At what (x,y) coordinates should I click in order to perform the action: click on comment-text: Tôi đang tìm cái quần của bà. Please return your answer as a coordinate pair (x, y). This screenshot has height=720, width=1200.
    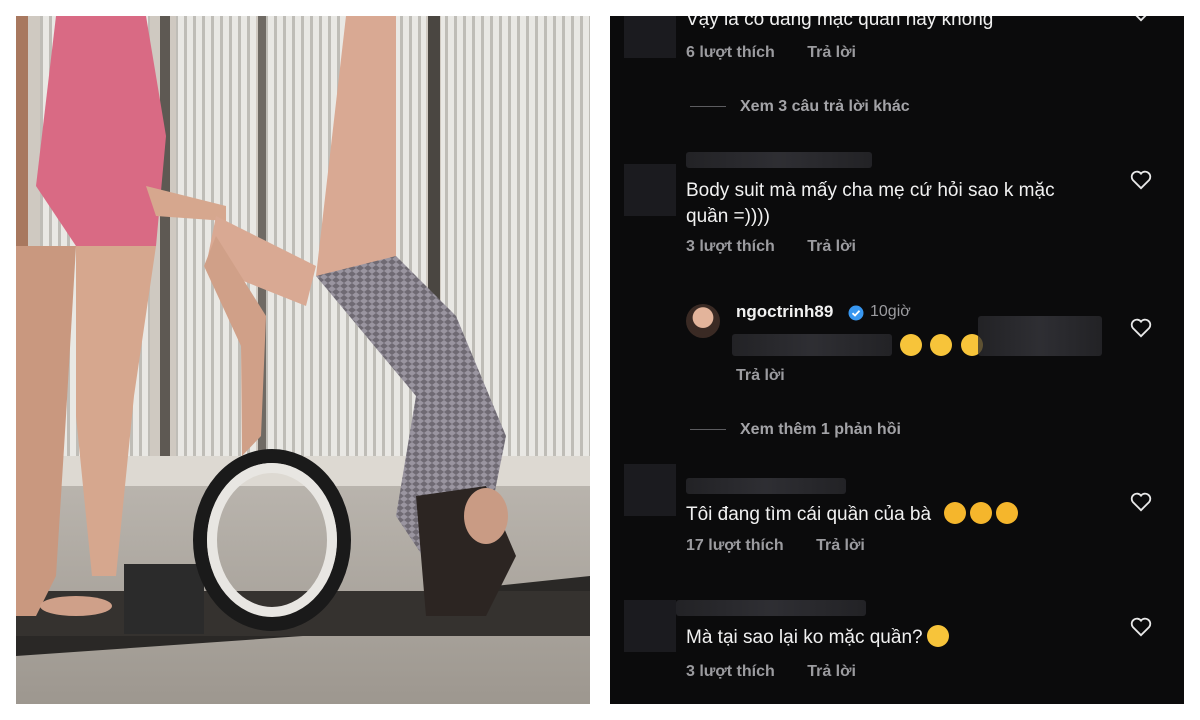
    Looking at the image, I should click on (852, 514).